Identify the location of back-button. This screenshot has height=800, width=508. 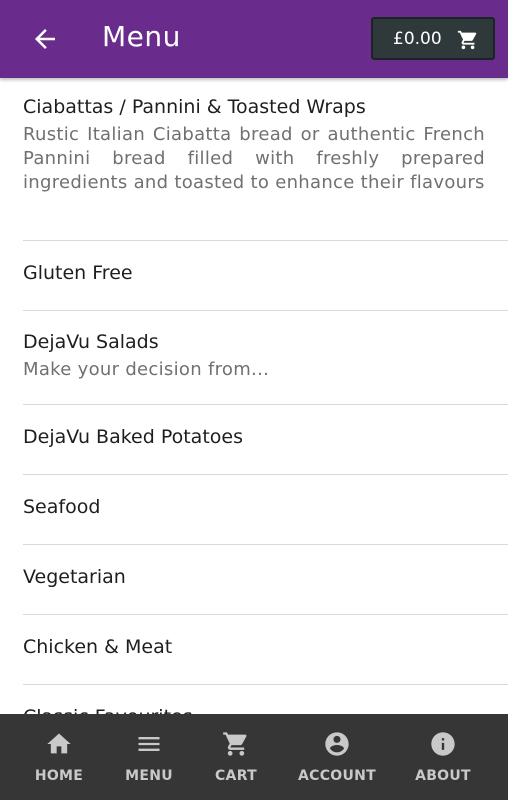
(45, 39).